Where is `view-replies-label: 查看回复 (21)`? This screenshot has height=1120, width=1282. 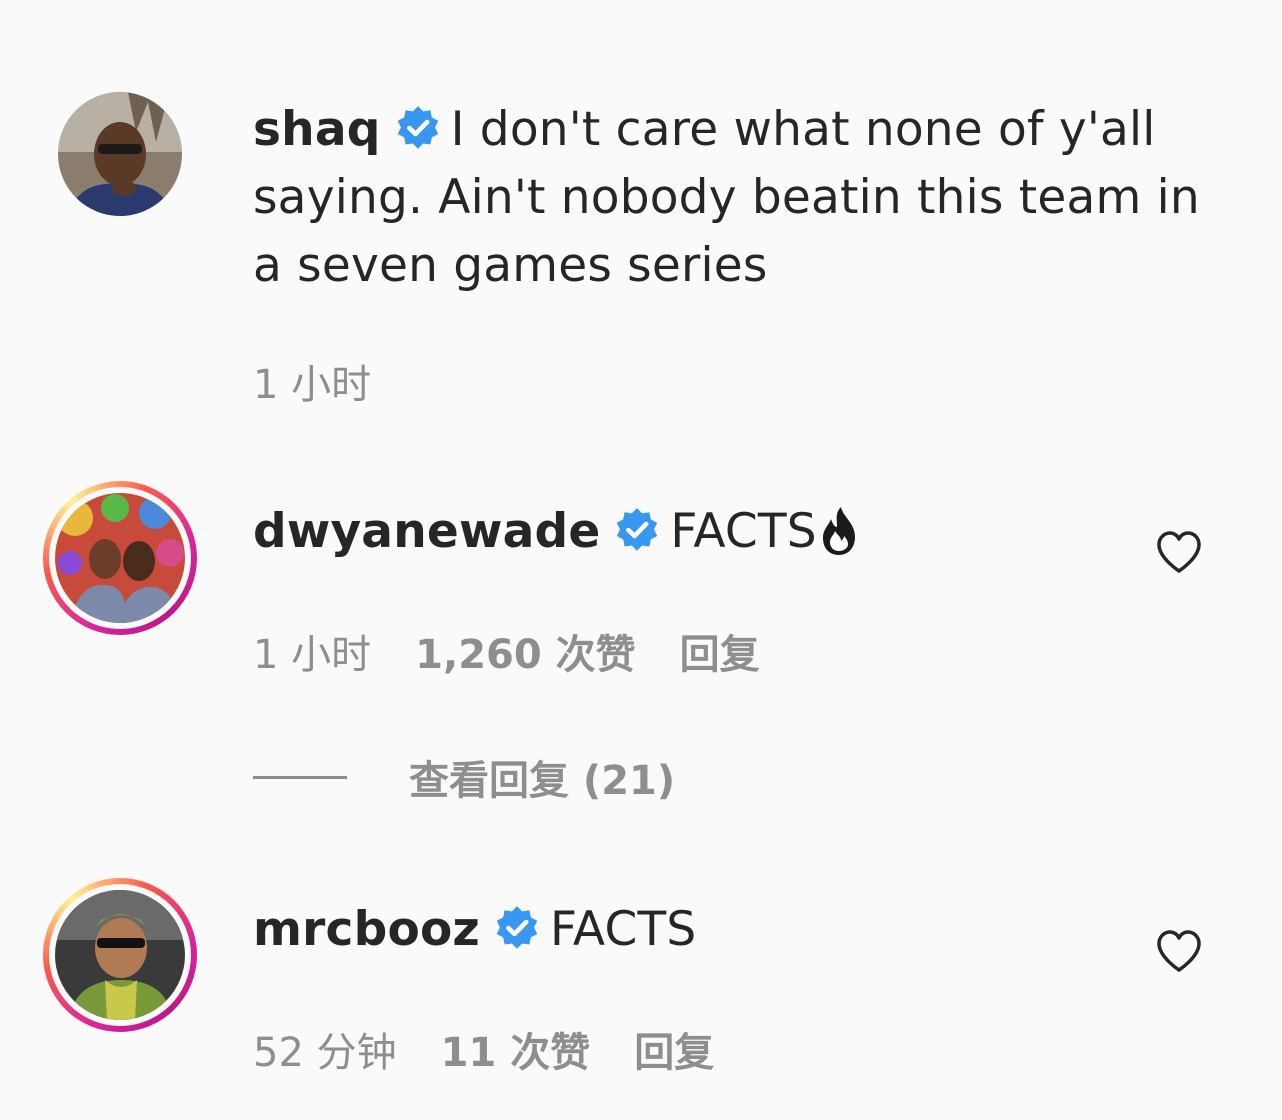
view-replies-label: 查看回复 (21) is located at coordinates (542, 781).